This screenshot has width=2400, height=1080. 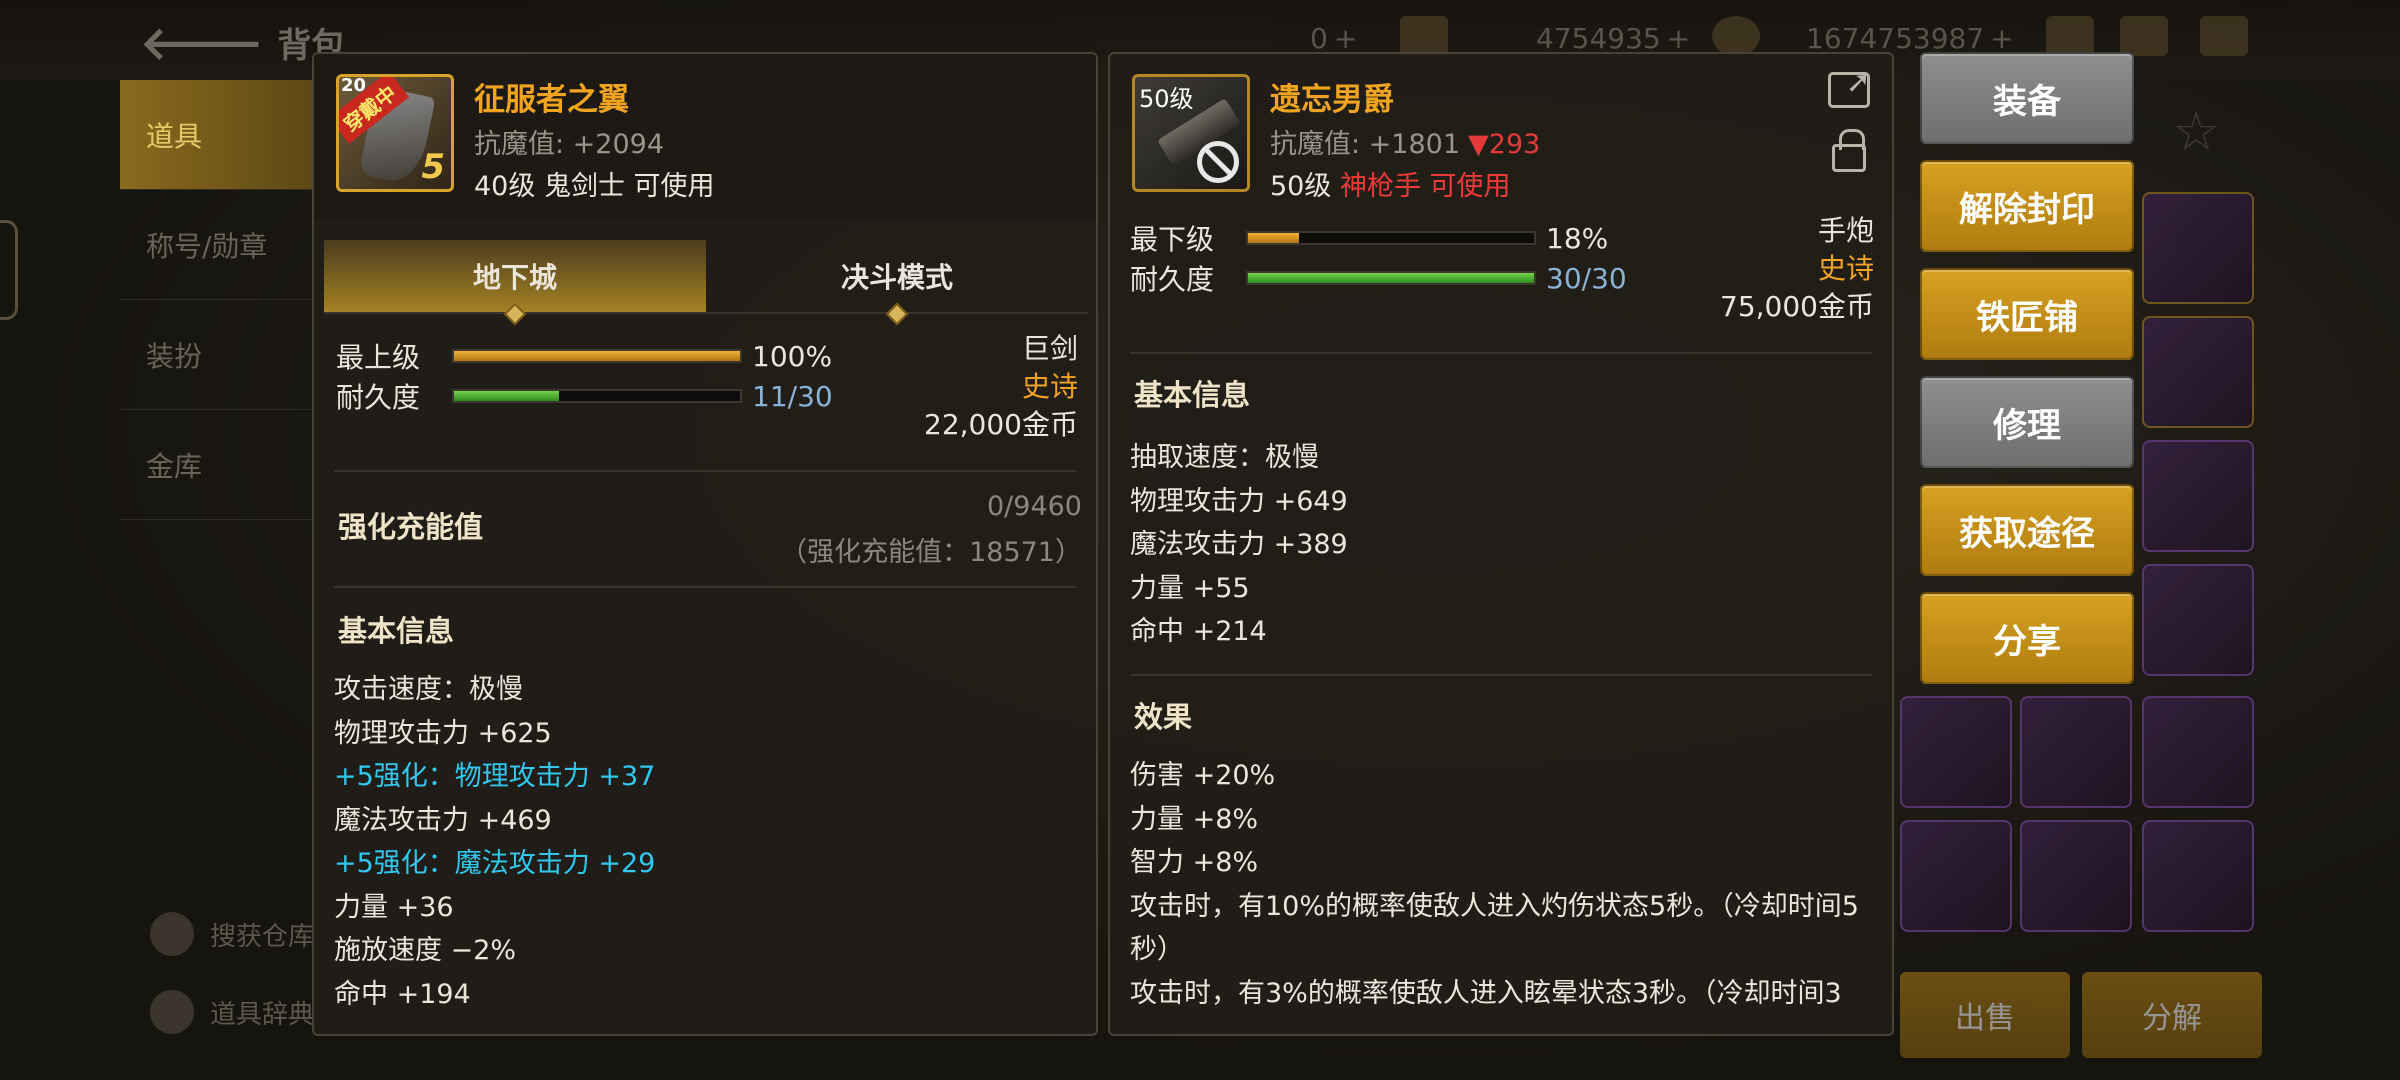 I want to click on item-header: 50级 遗忘男爵 抗魔值: +1801 ▼293 50级 神枪手 可使用, so click(x=1501, y=134).